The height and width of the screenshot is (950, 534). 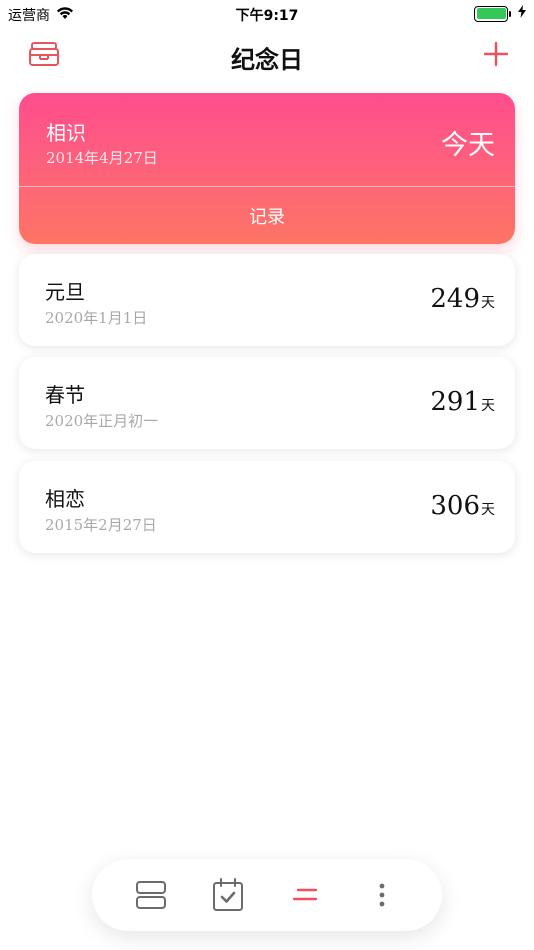 What do you see at coordinates (267, 59) in the screenshot?
I see `page-title: 纪念日` at bounding box center [267, 59].